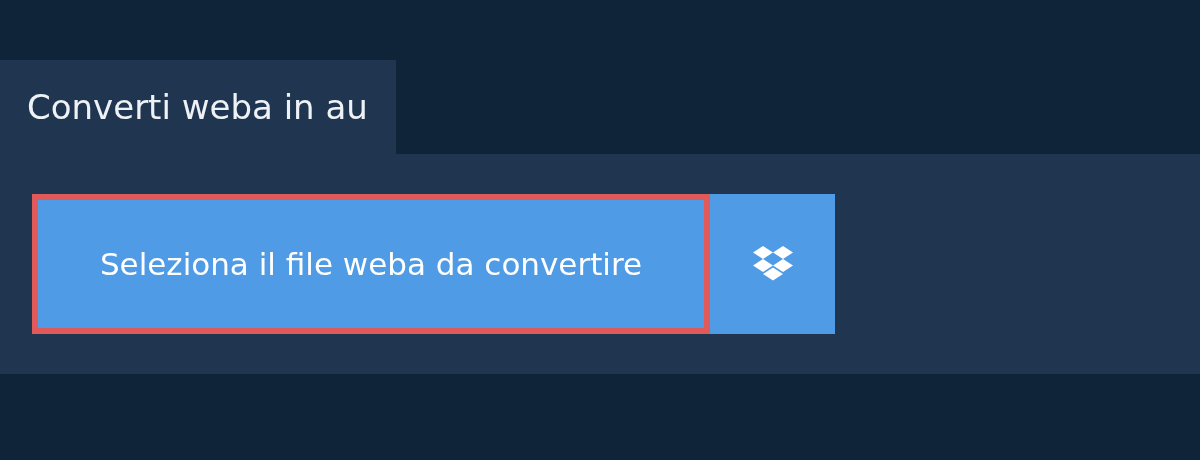 The image size is (1200, 460). What do you see at coordinates (198, 107) in the screenshot?
I see `converter-tab: Converti weba in au` at bounding box center [198, 107].